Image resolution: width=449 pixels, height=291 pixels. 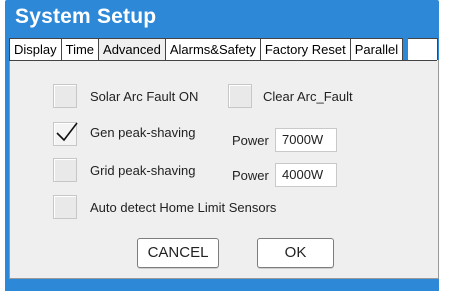 What do you see at coordinates (308, 96) in the screenshot?
I see `clear-arc-fault-label: Clear Arc_Fault` at bounding box center [308, 96].